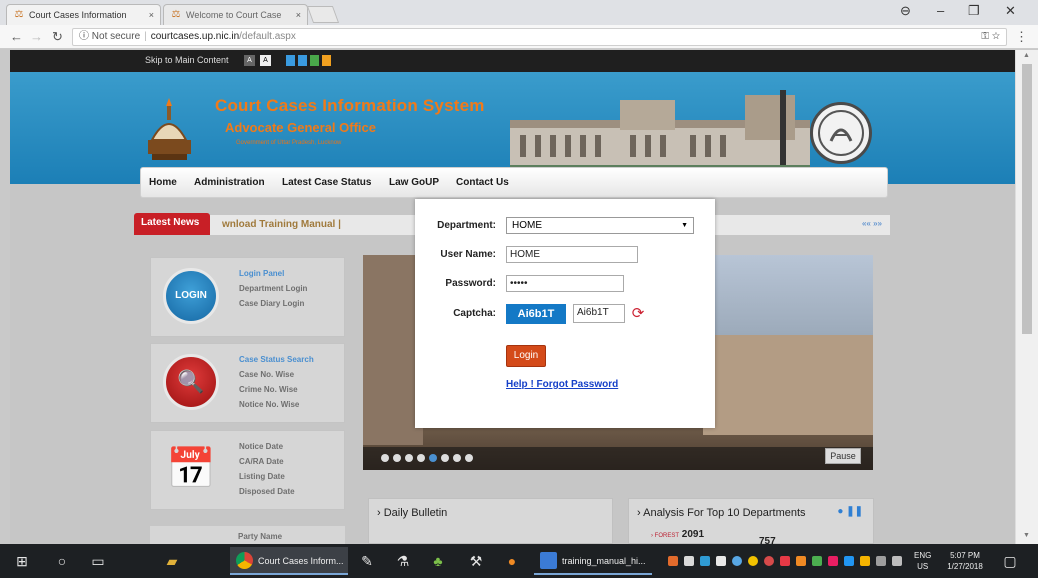  Describe the element at coordinates (482, 182) in the screenshot. I see `nav-contact-us: Contact Us` at that location.